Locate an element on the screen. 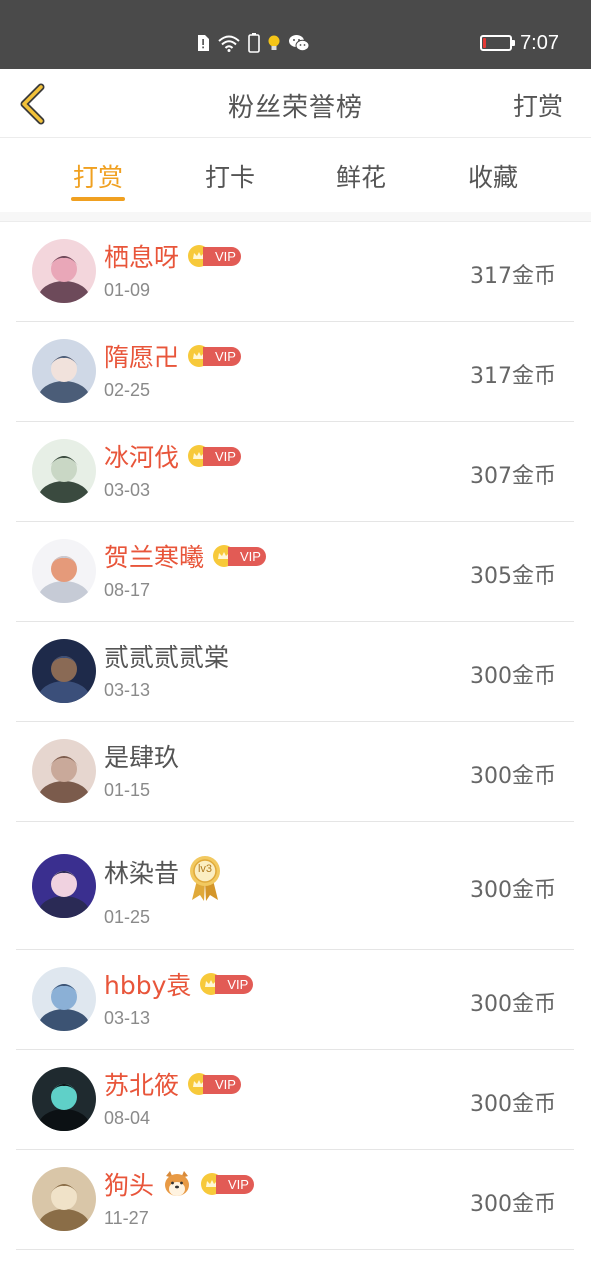 This screenshot has height=1280, width=591. status-bar: 7:07 is located at coordinates (295, 34).